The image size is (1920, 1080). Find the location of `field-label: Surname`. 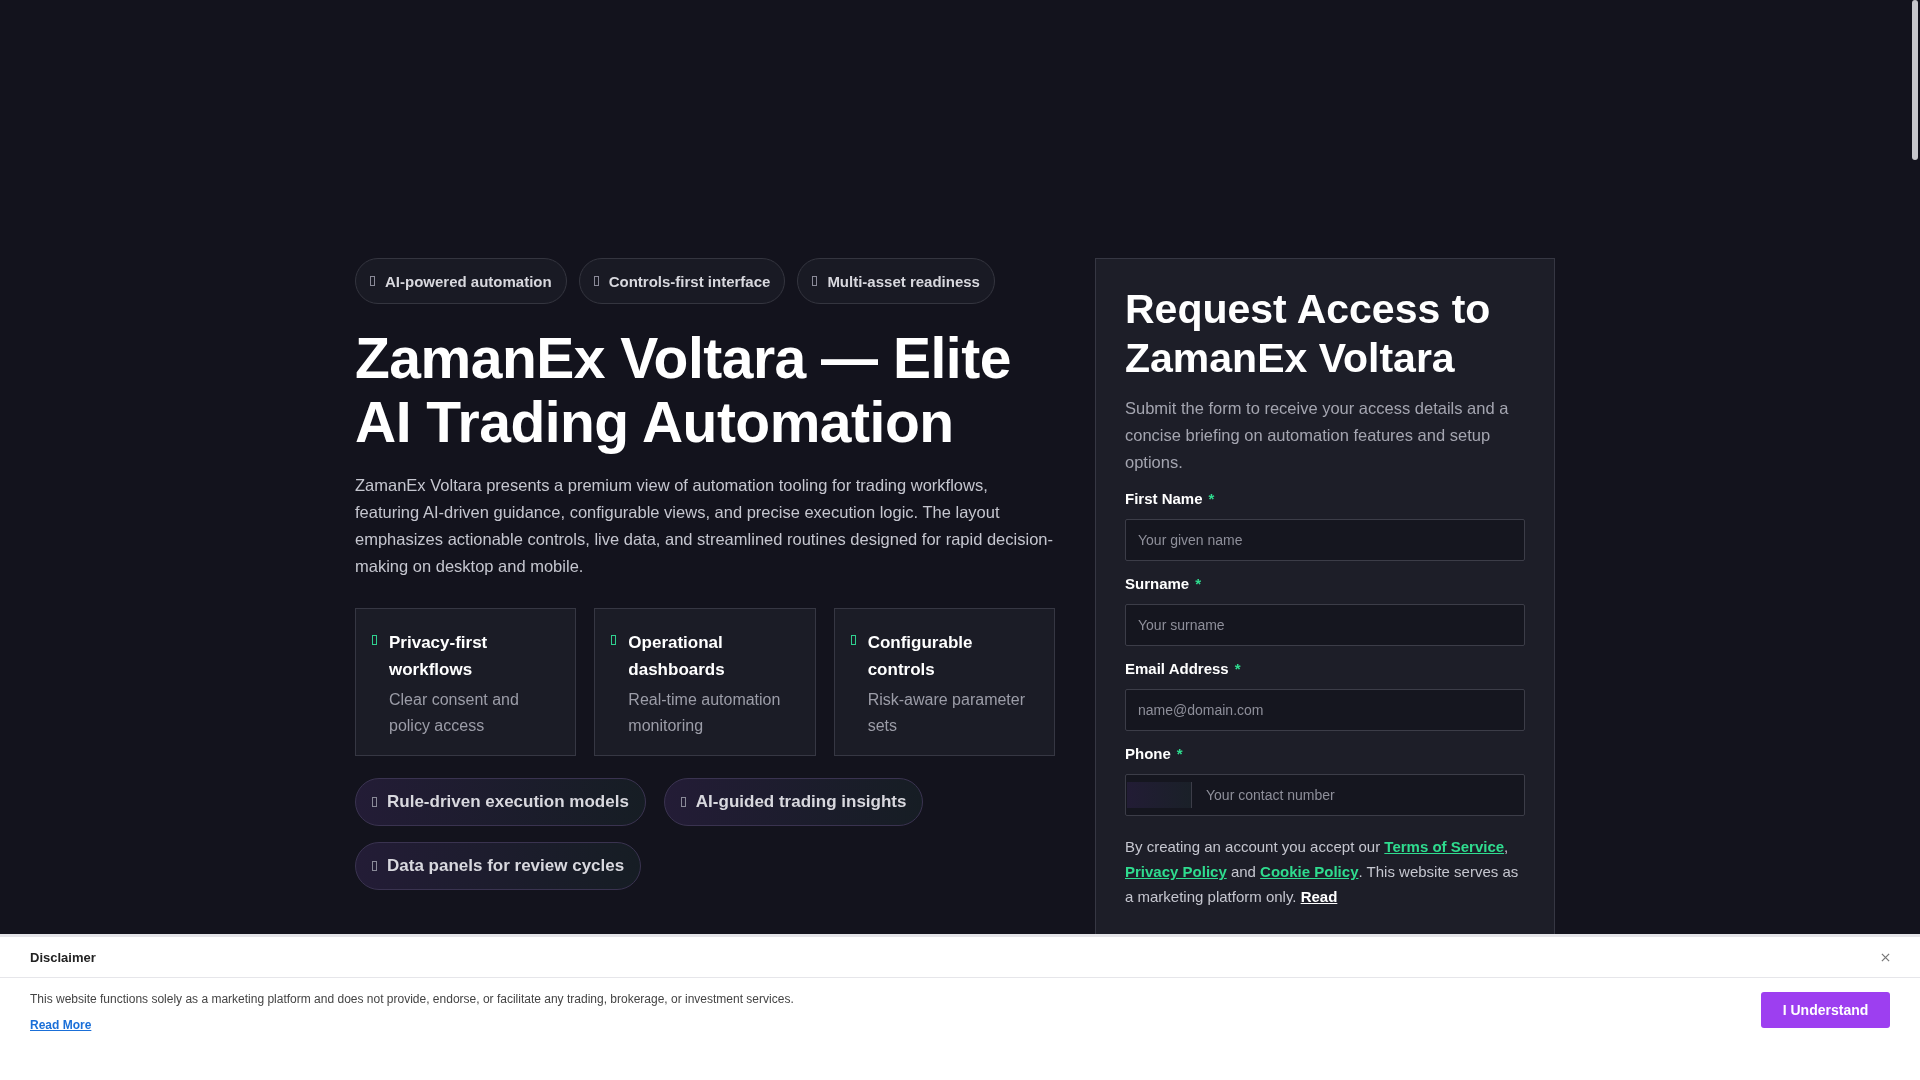

field-label: Surname is located at coordinates (1157, 583).